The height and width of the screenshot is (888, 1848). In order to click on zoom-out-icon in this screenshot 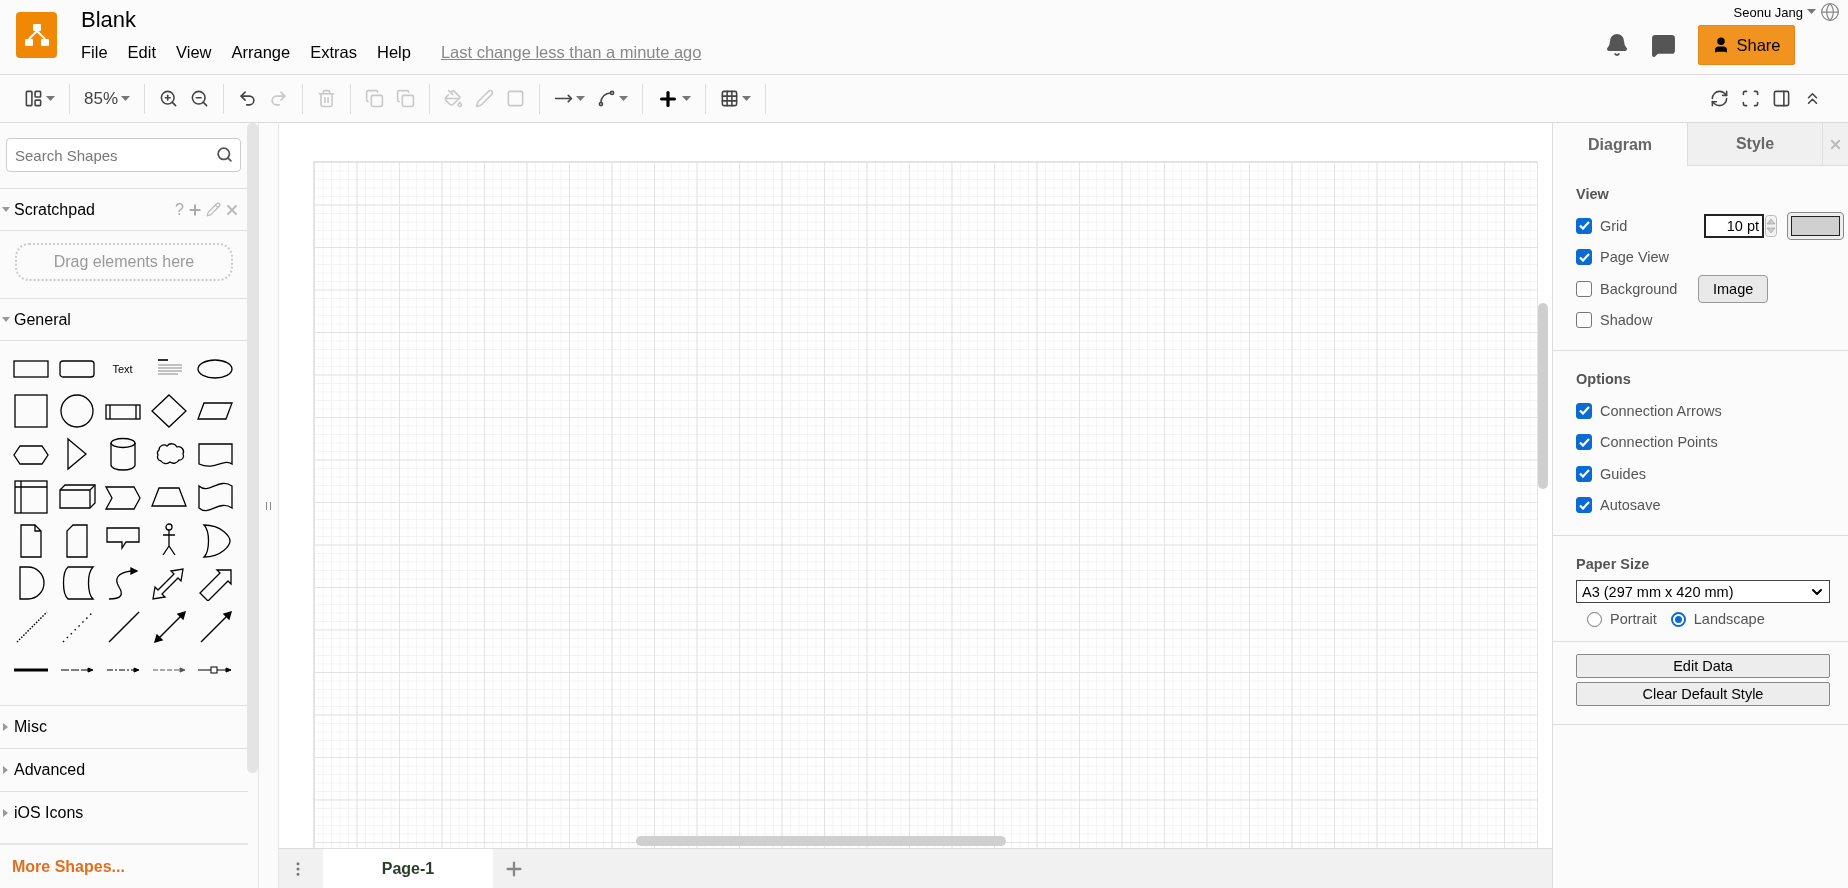, I will do `click(200, 98)`.